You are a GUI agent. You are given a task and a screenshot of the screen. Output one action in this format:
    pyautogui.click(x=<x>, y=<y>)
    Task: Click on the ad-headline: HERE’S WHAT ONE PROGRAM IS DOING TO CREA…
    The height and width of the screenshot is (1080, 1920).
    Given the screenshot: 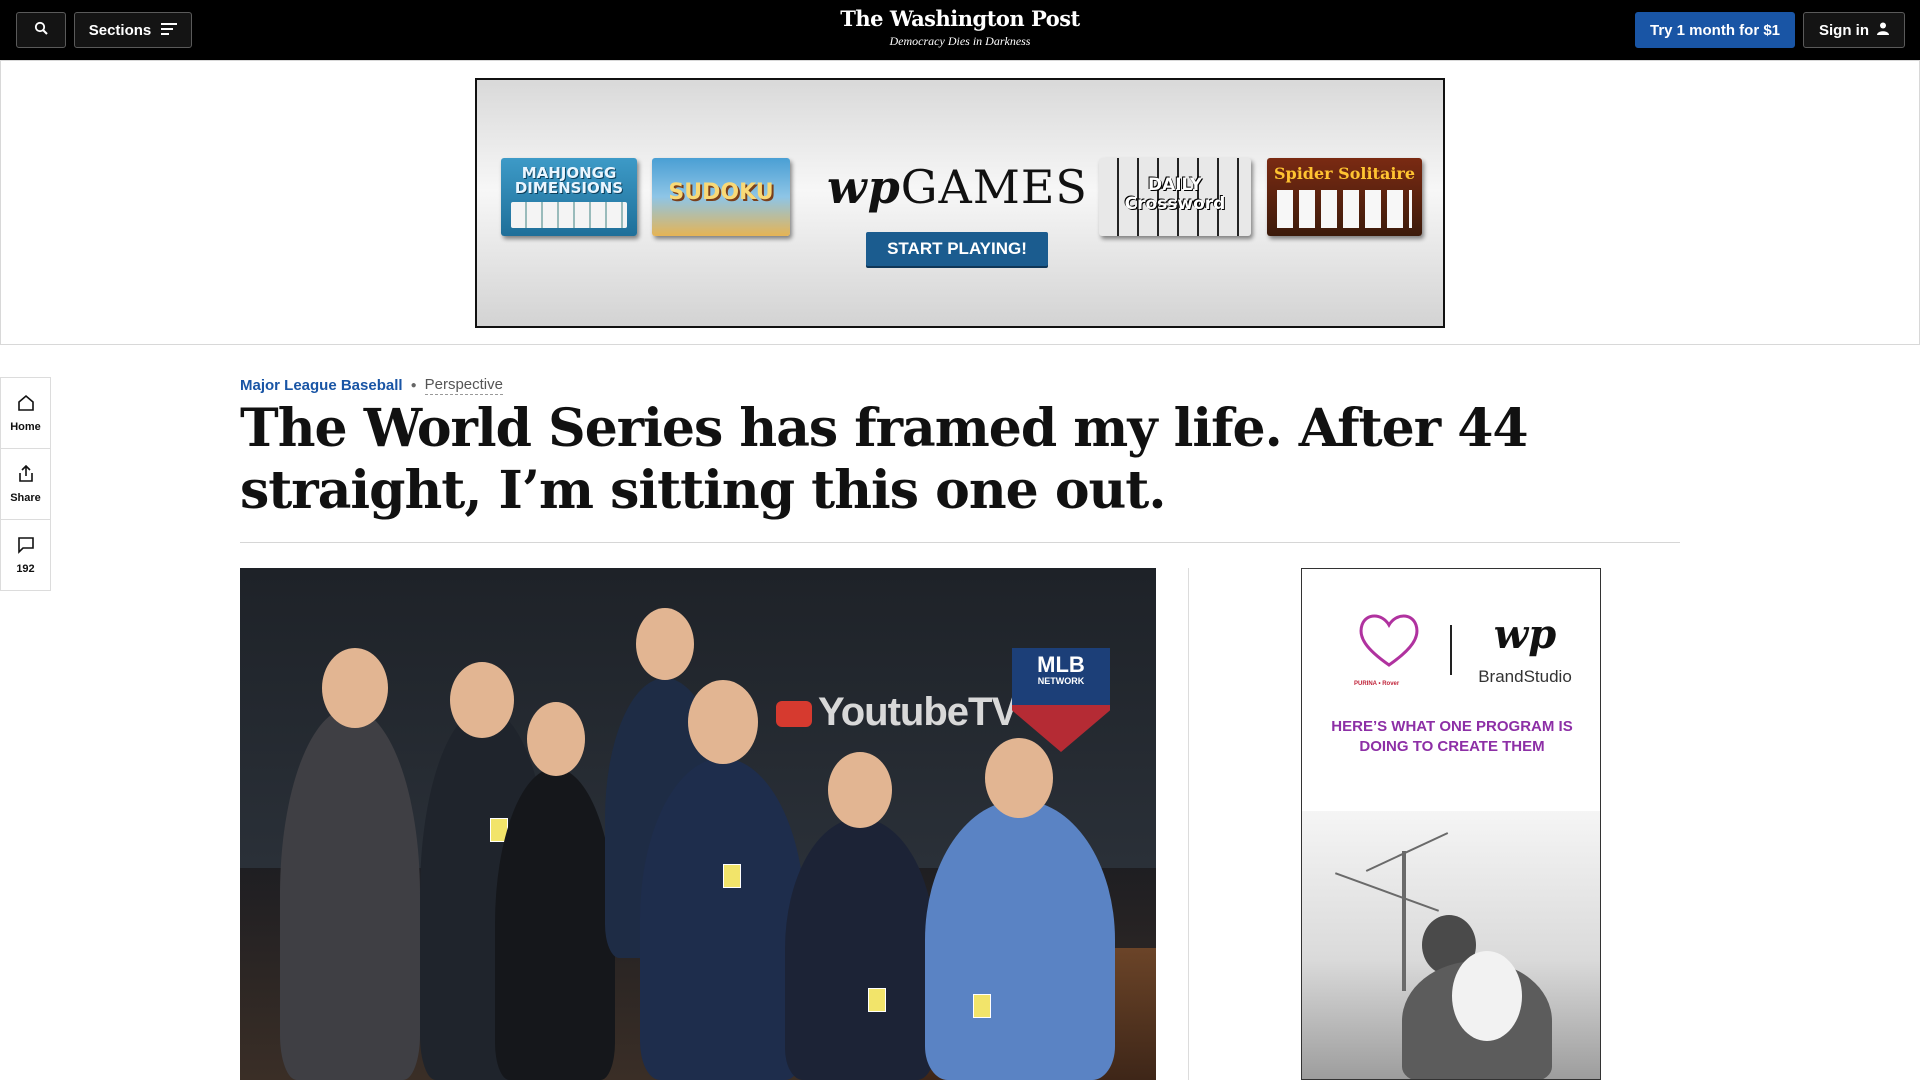 What is the action you would take?
    pyautogui.click(x=1452, y=736)
    